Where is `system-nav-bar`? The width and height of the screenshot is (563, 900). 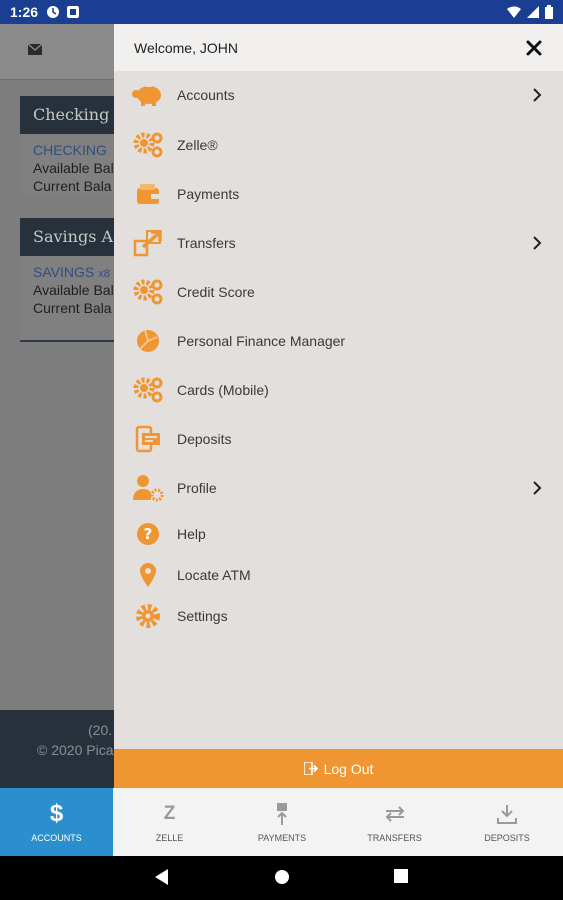
system-nav-bar is located at coordinates (281, 878).